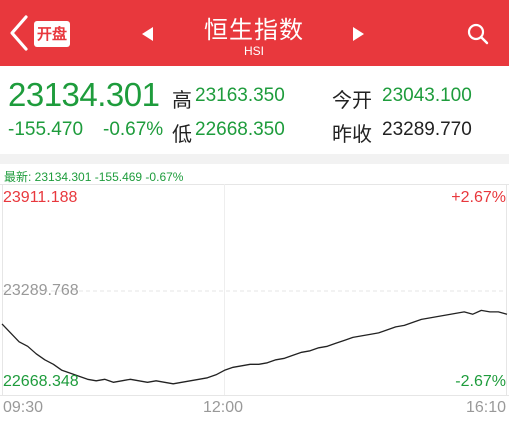 The image size is (509, 421). I want to click on change-percent: -0.67%, so click(133, 129).